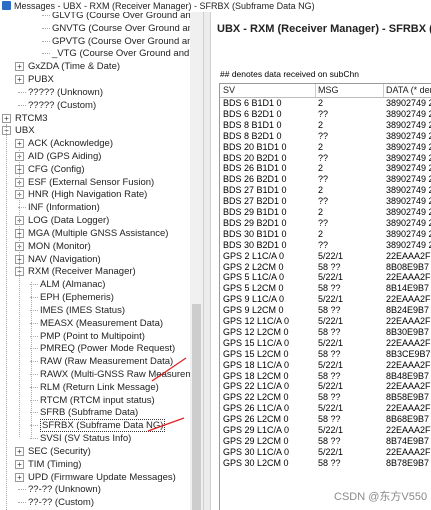  Describe the element at coordinates (127, 16) in the screenshot. I see `tree-item-label: GLVTG (Course Over Ground and Grou` at that location.